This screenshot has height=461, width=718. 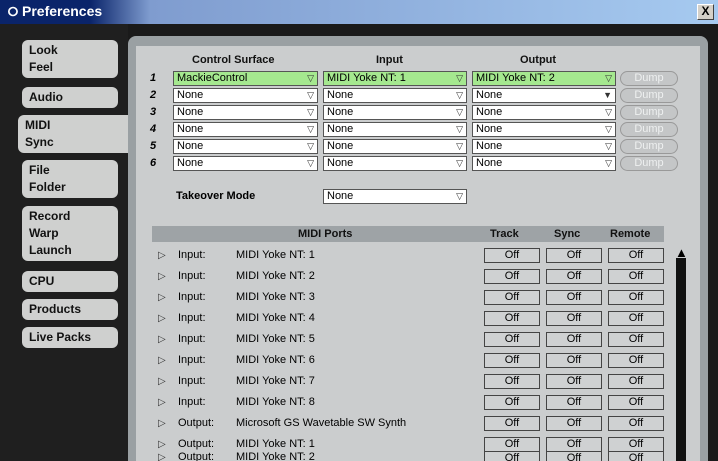 What do you see at coordinates (705, 12) in the screenshot?
I see `close-button: X` at bounding box center [705, 12].